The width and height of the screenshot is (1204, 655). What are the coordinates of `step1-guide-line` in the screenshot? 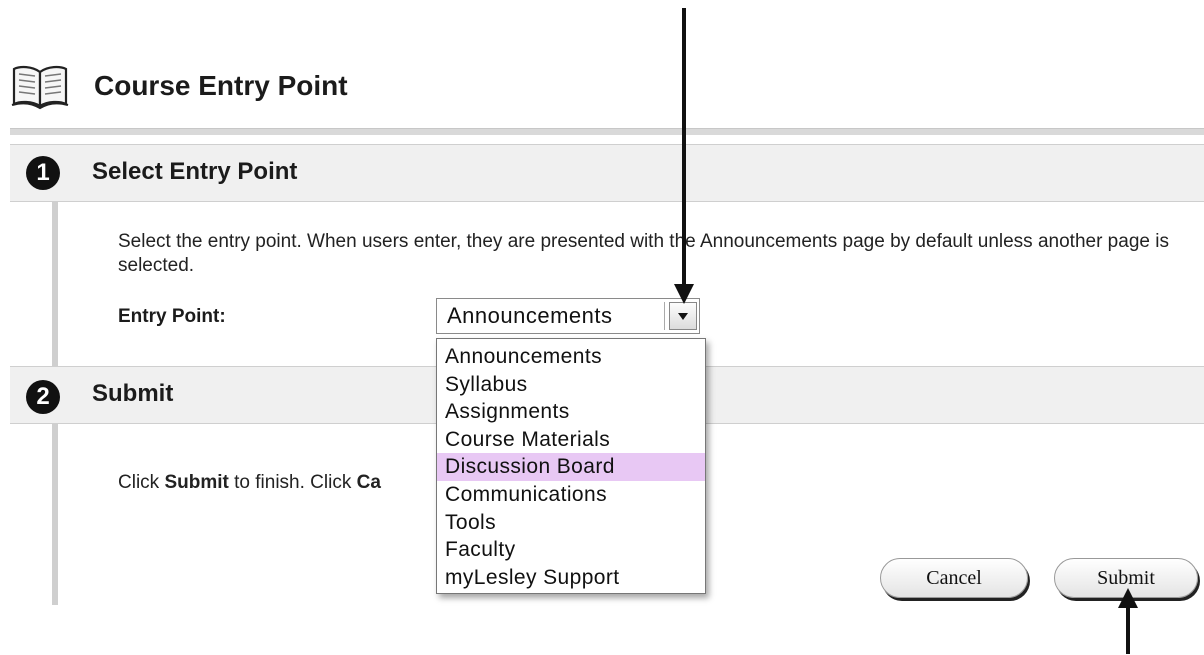 It's located at (55, 283).